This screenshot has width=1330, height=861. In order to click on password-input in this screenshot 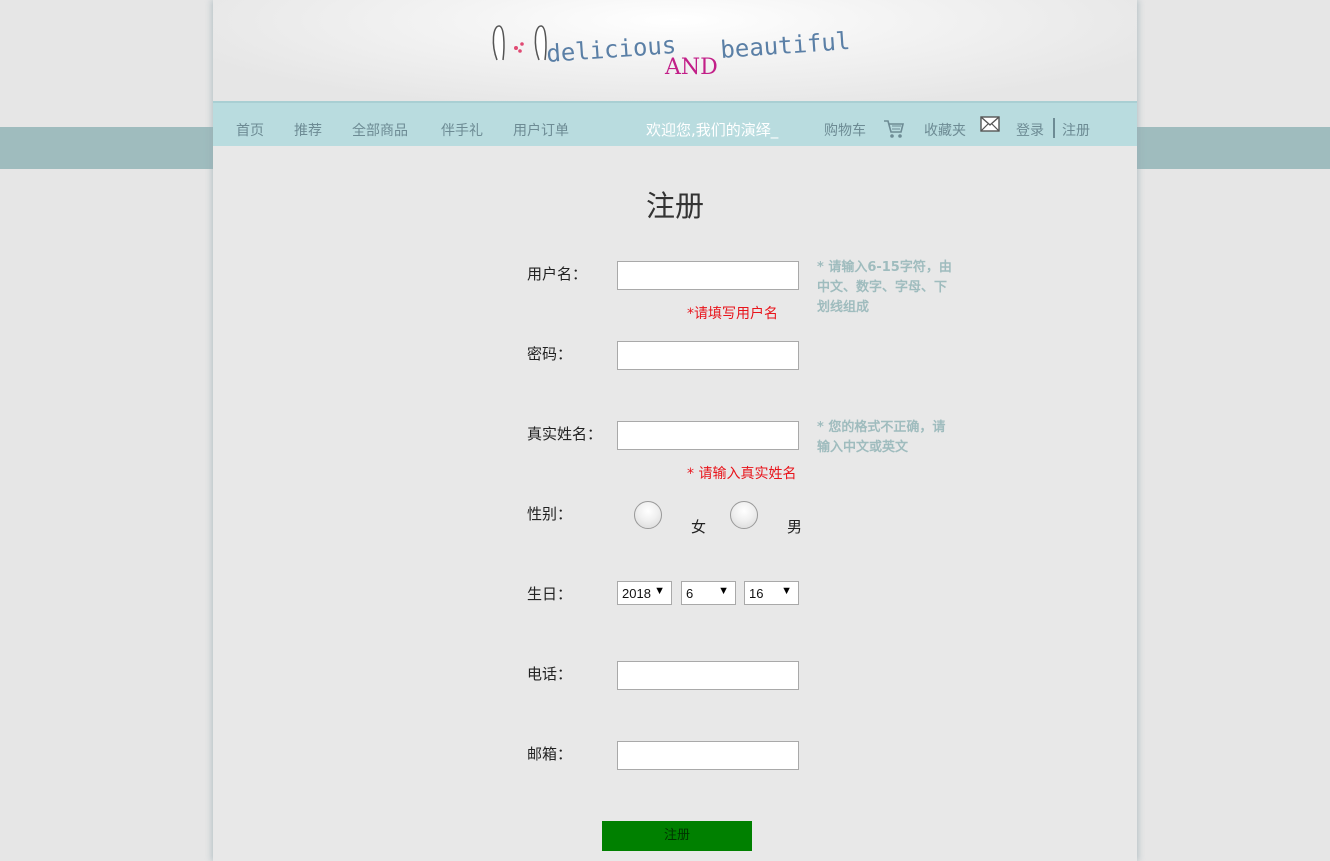, I will do `click(708, 355)`.